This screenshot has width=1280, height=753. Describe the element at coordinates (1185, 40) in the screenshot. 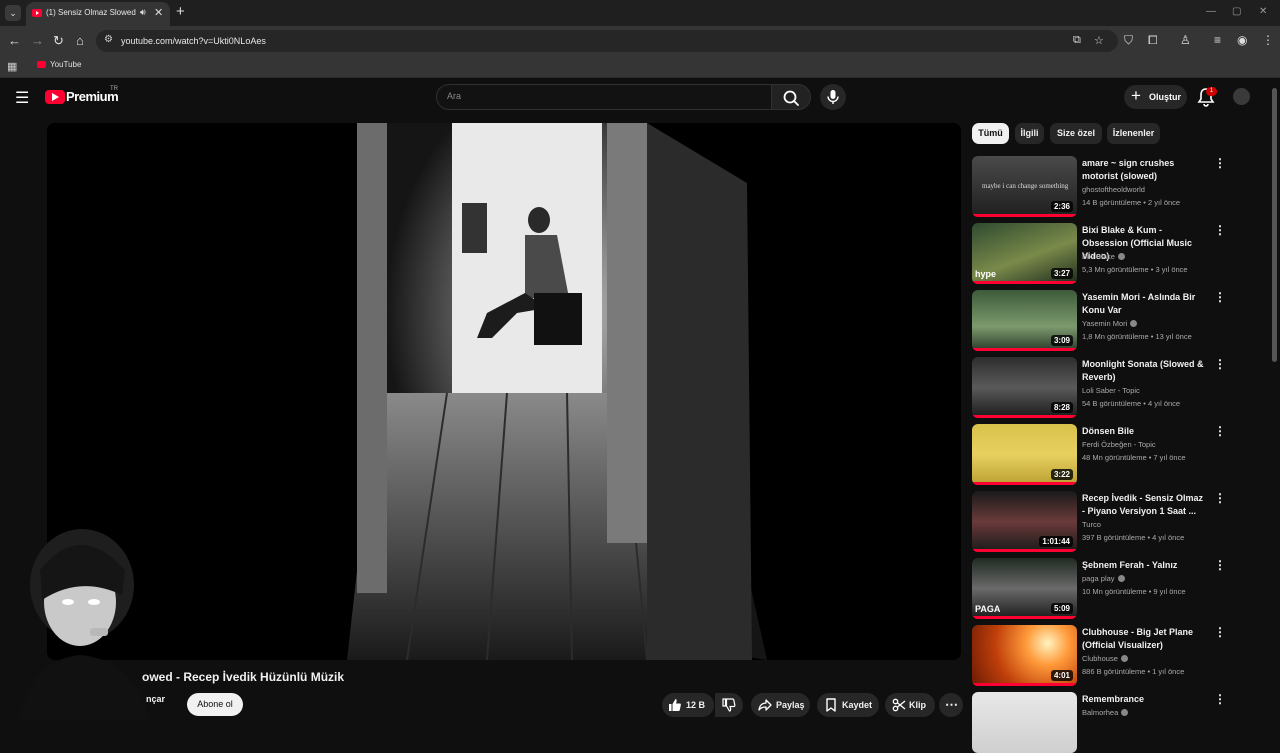

I see `incognito-icon: ♙` at that location.